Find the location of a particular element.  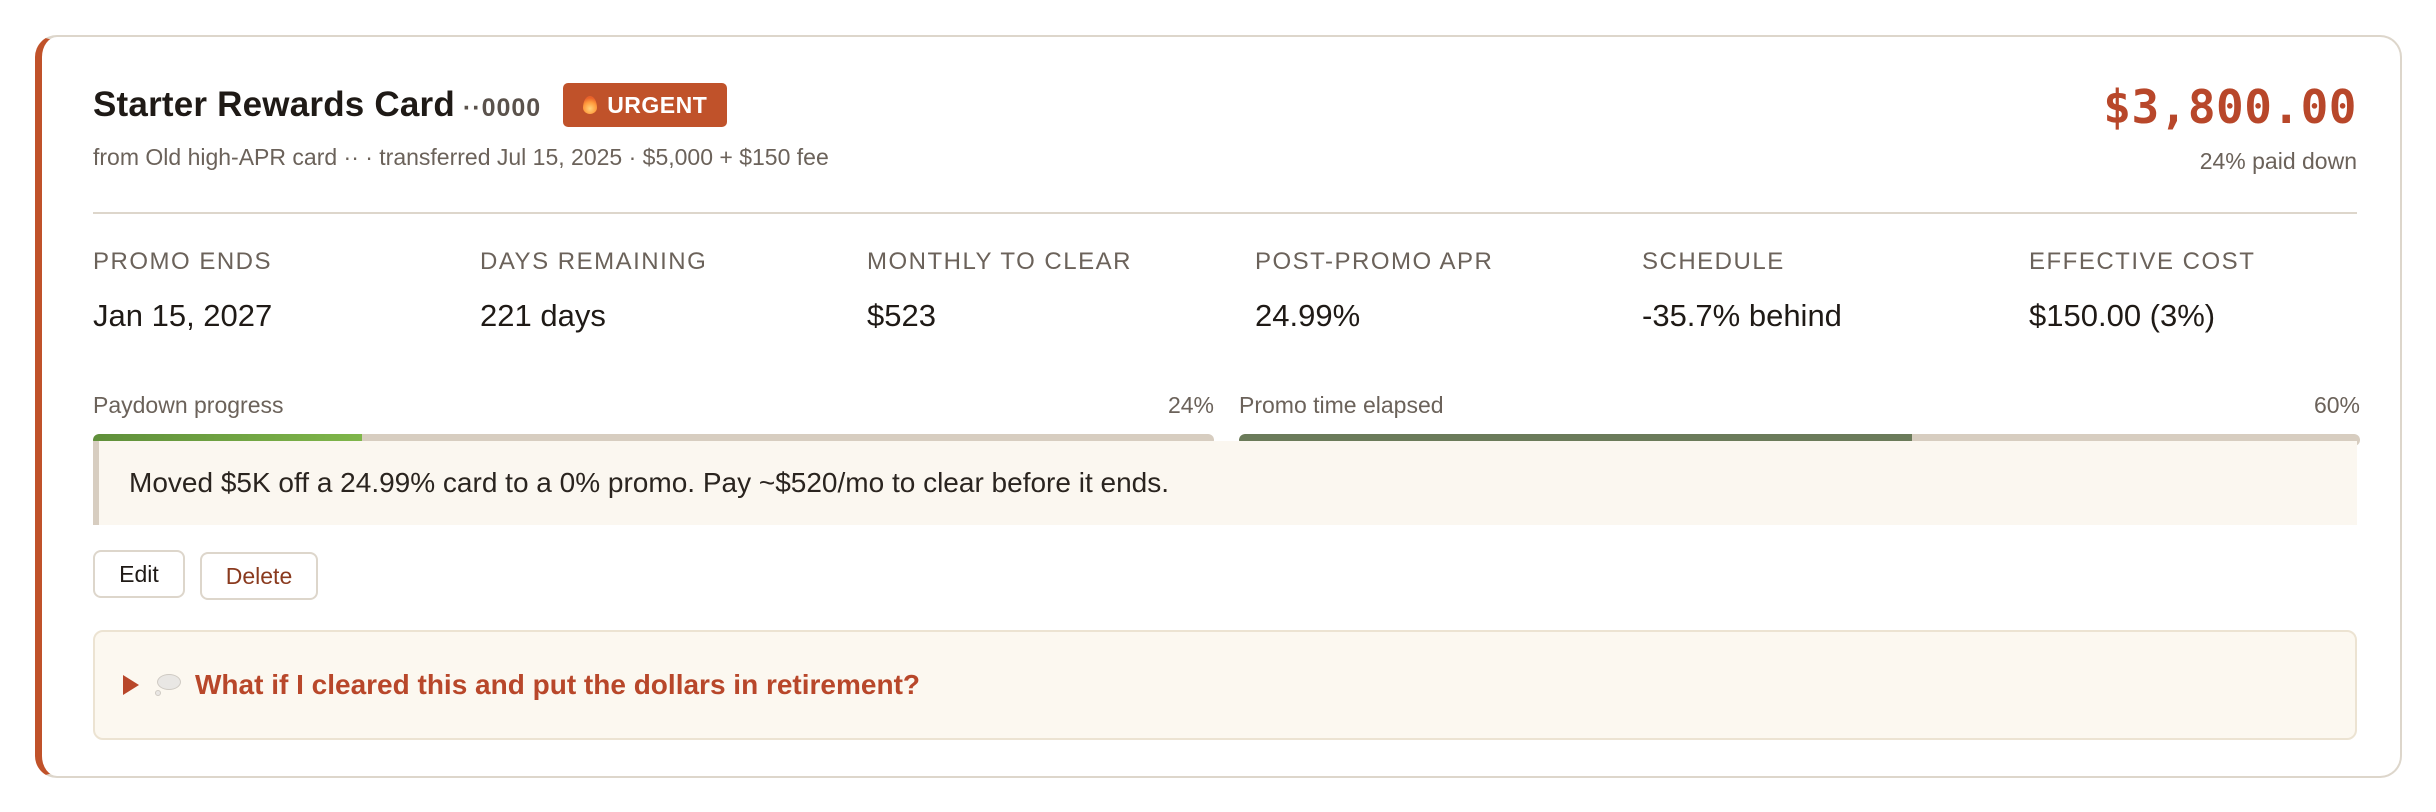

stat-schedule: SCHEDULE -35.7% behind is located at coordinates (1832, 291).